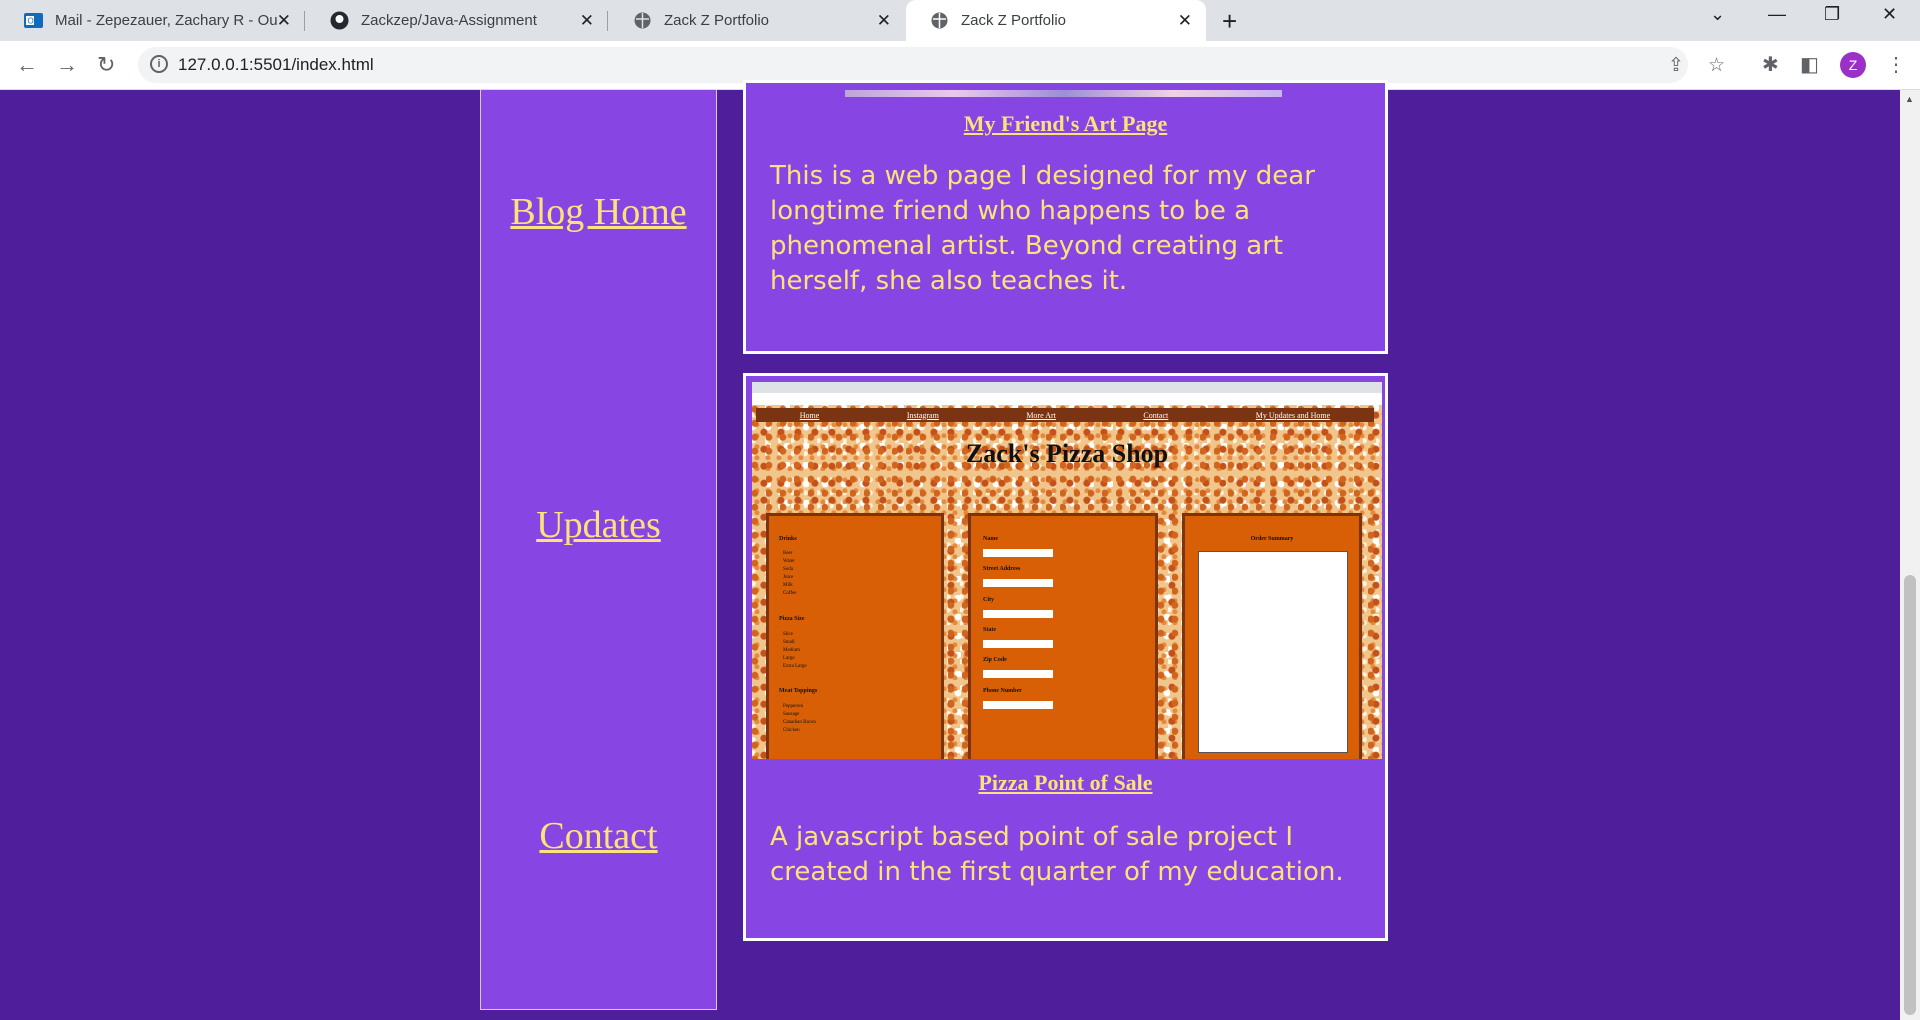 The image size is (1920, 1020). What do you see at coordinates (788, 634) in the screenshot?
I see `screenshot-option: Slice` at bounding box center [788, 634].